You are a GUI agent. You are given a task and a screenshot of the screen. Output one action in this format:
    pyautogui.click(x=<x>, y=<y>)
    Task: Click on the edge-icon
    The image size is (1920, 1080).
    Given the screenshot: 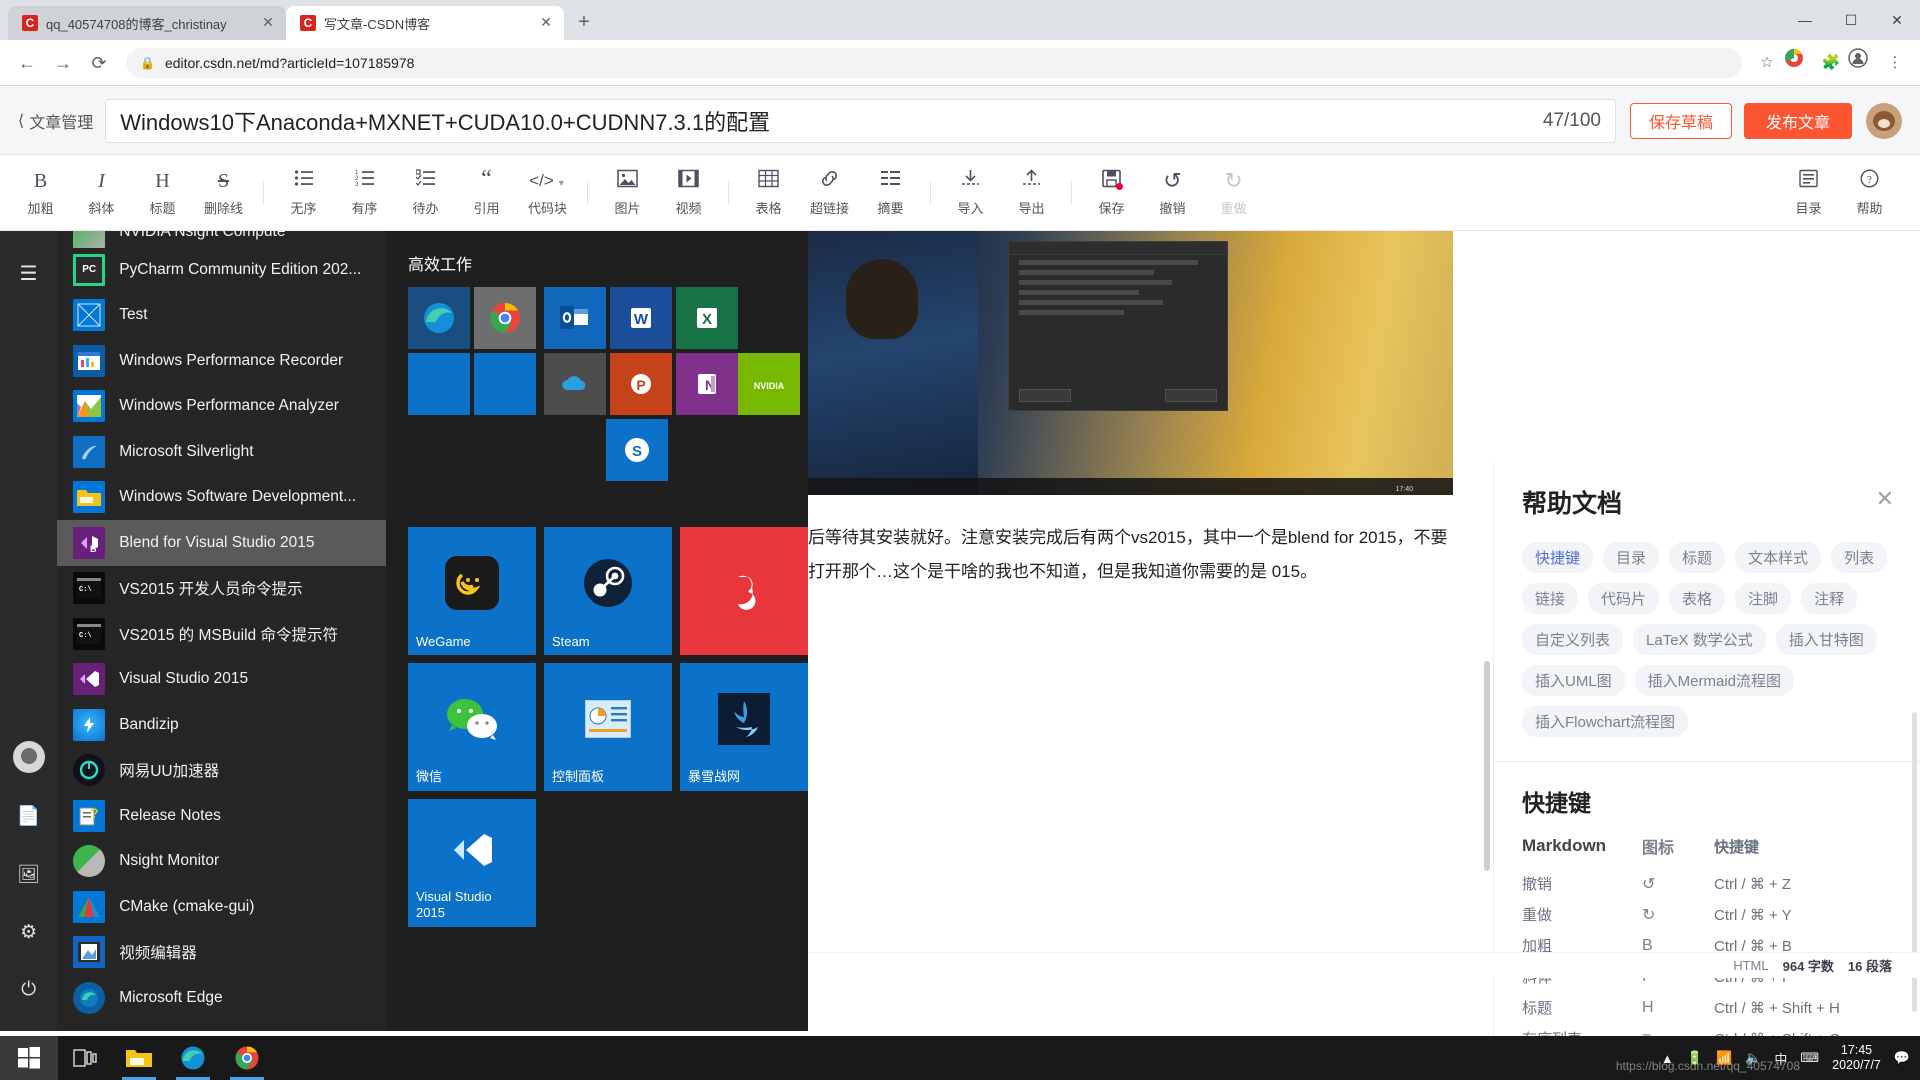 What is the action you would take?
    pyautogui.click(x=193, y=1058)
    